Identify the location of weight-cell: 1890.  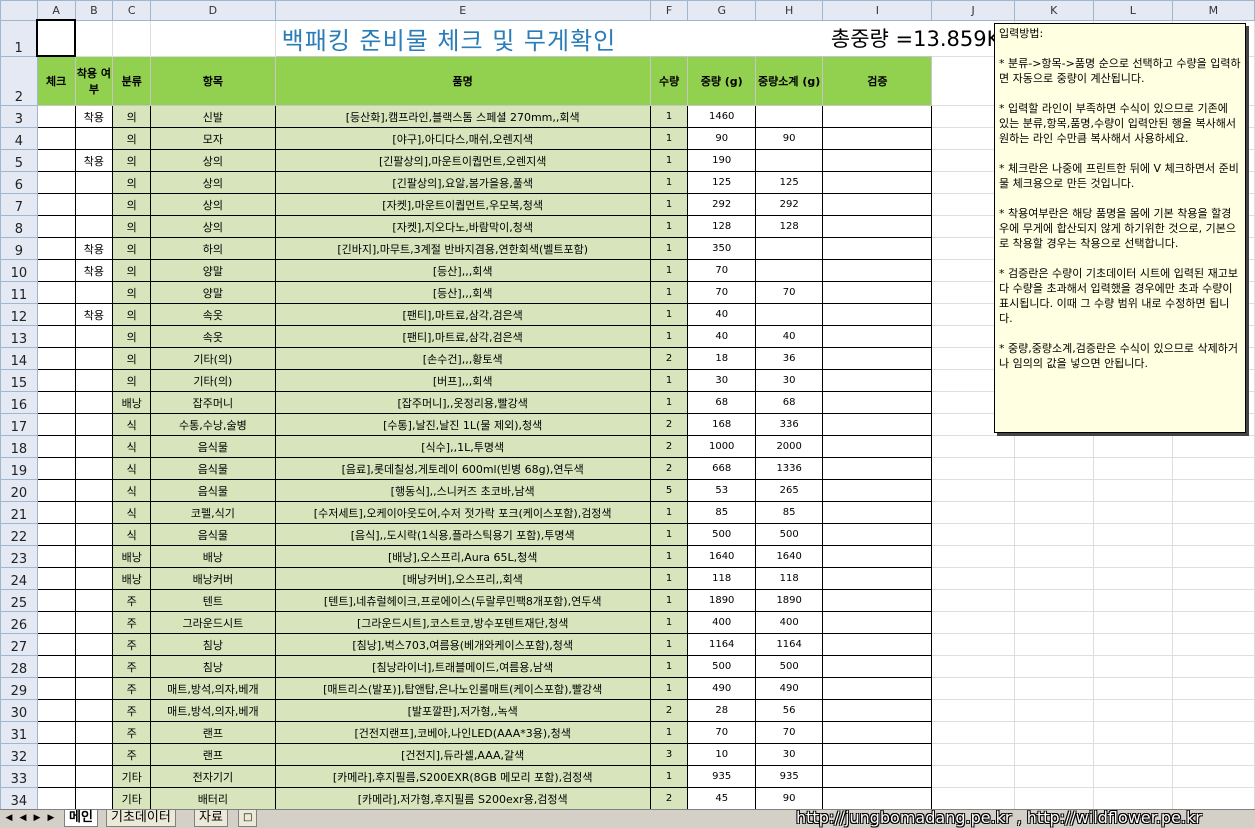
(721, 600).